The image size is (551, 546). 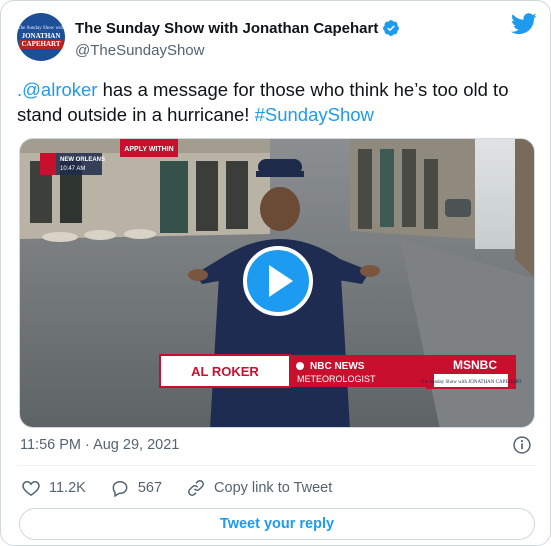 I want to click on info-icon, so click(x=522, y=445).